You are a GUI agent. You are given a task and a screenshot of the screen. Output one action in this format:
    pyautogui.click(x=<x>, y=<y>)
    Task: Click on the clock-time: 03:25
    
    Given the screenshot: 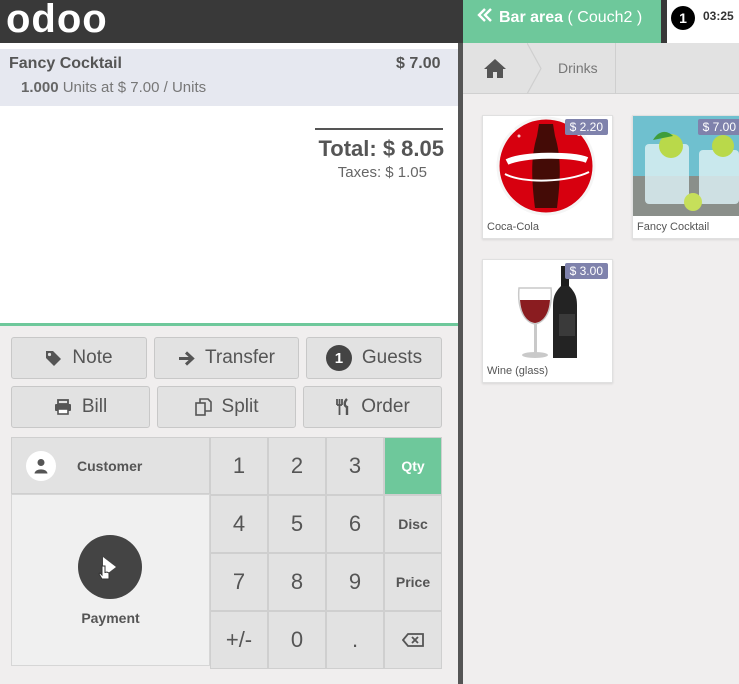 What is the action you would take?
    pyautogui.click(x=718, y=16)
    